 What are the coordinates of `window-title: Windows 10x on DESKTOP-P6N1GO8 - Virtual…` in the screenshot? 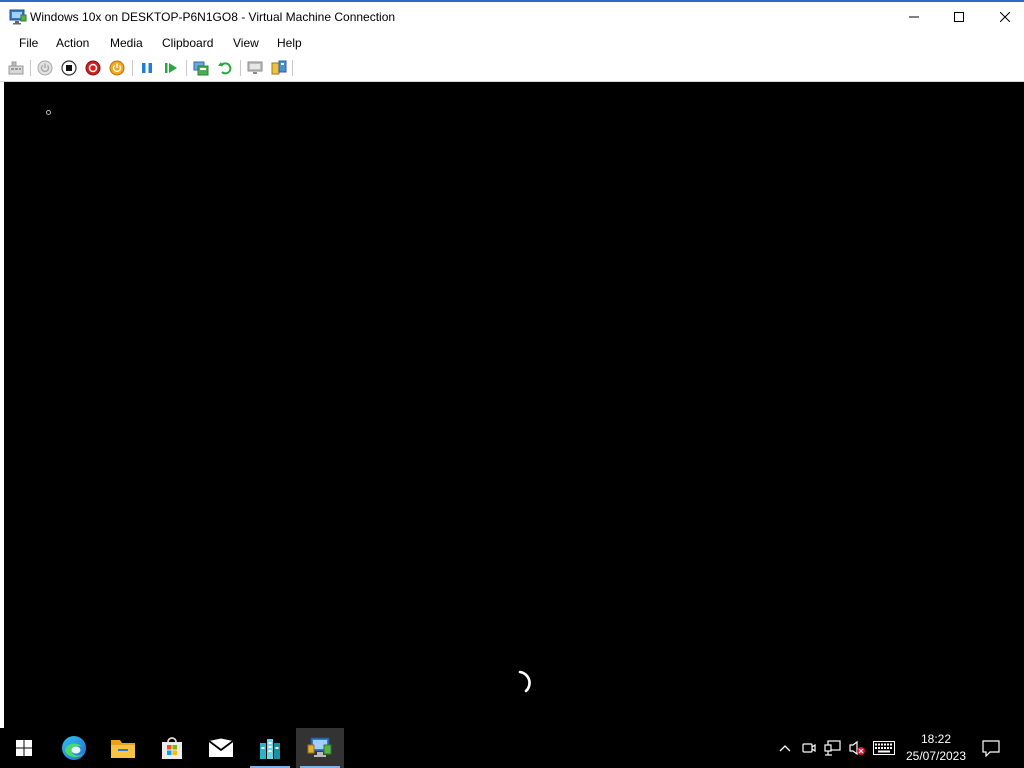 It's located at (213, 17).